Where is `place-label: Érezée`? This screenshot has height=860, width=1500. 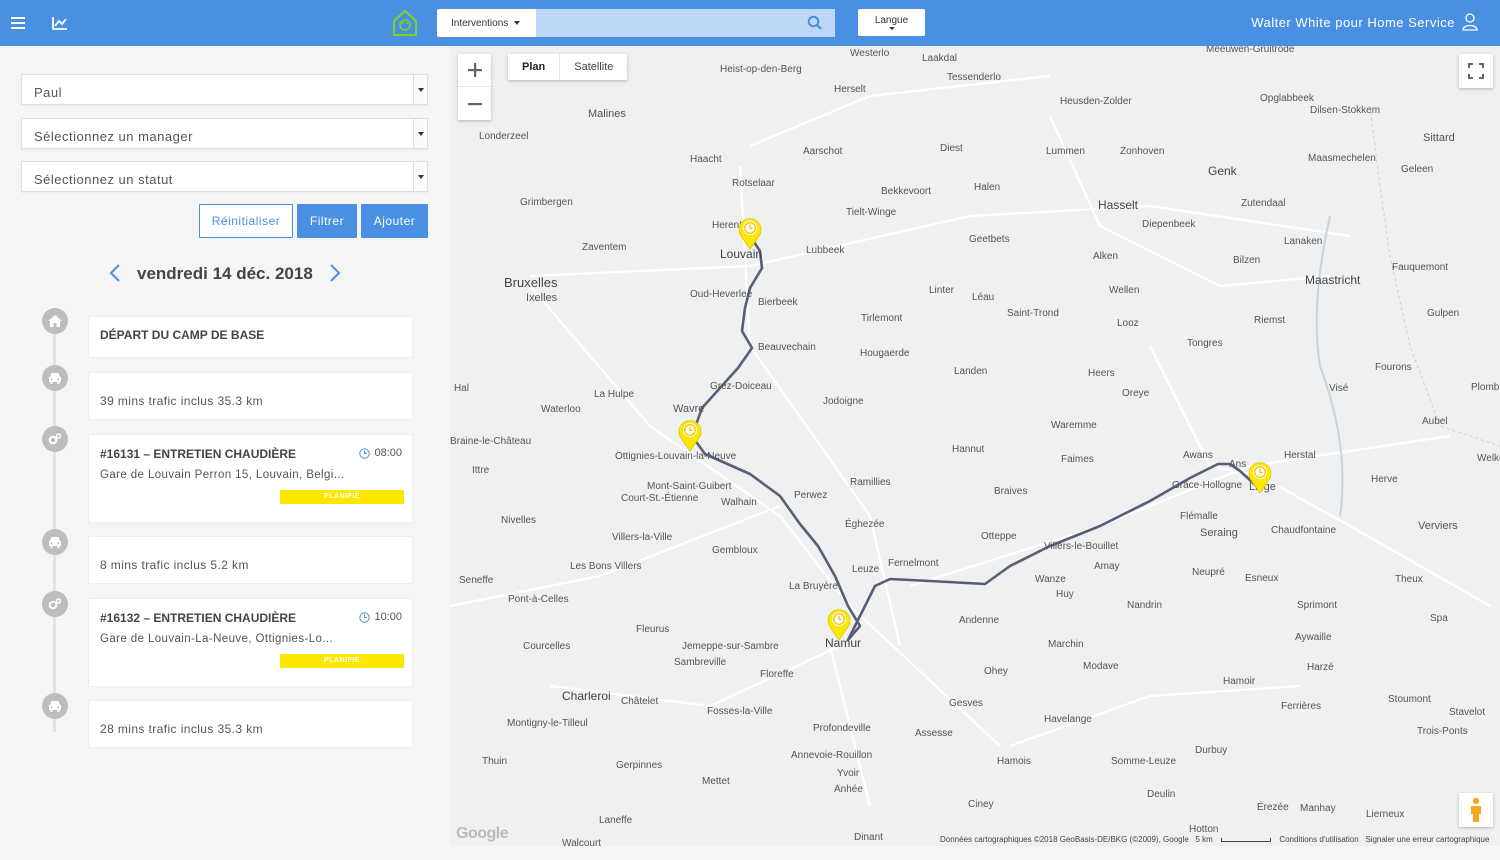
place-label: Érezée is located at coordinates (1273, 807).